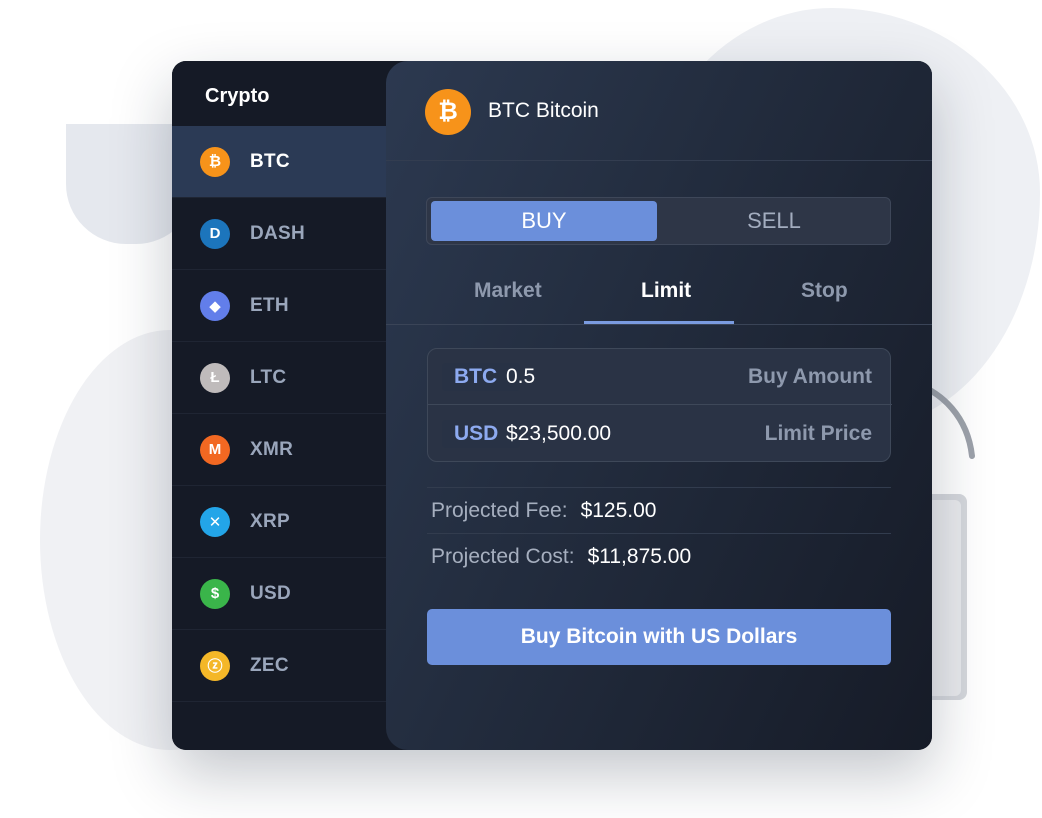  Describe the element at coordinates (618, 510) in the screenshot. I see `fee-value: $125.00` at that location.